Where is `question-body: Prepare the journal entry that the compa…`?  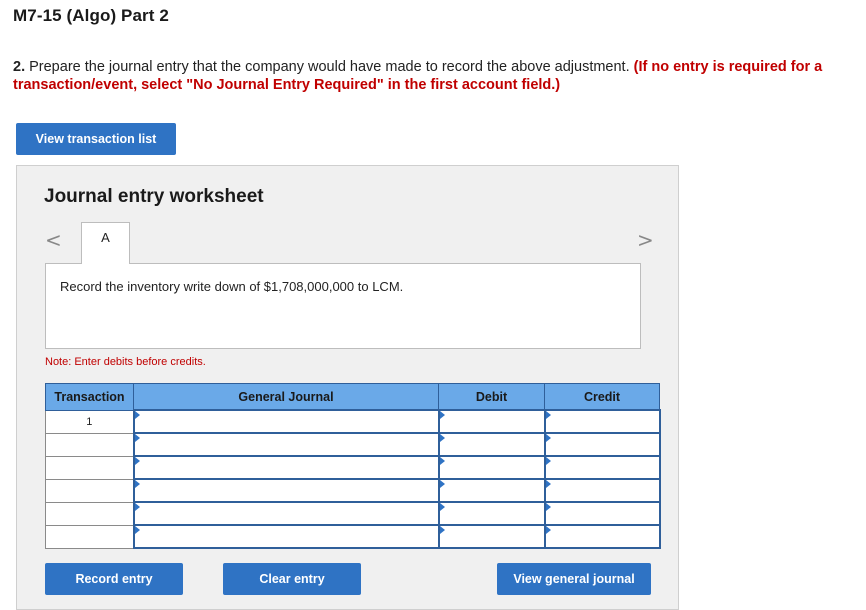 question-body: Prepare the journal entry that the compa… is located at coordinates (329, 67).